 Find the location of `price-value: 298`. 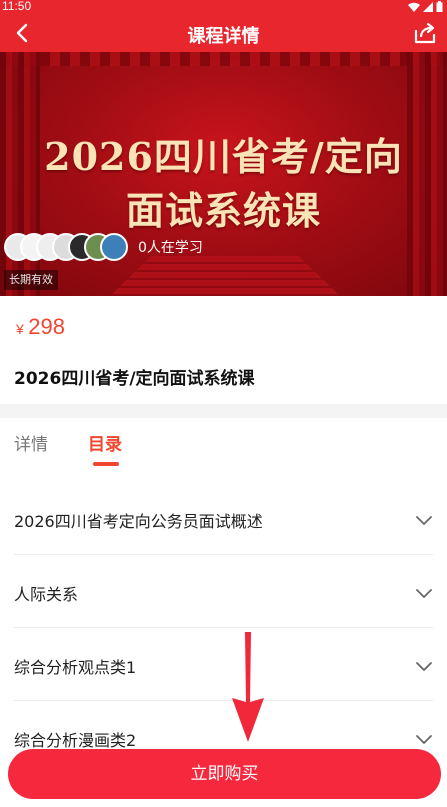

price-value: 298 is located at coordinates (46, 326).